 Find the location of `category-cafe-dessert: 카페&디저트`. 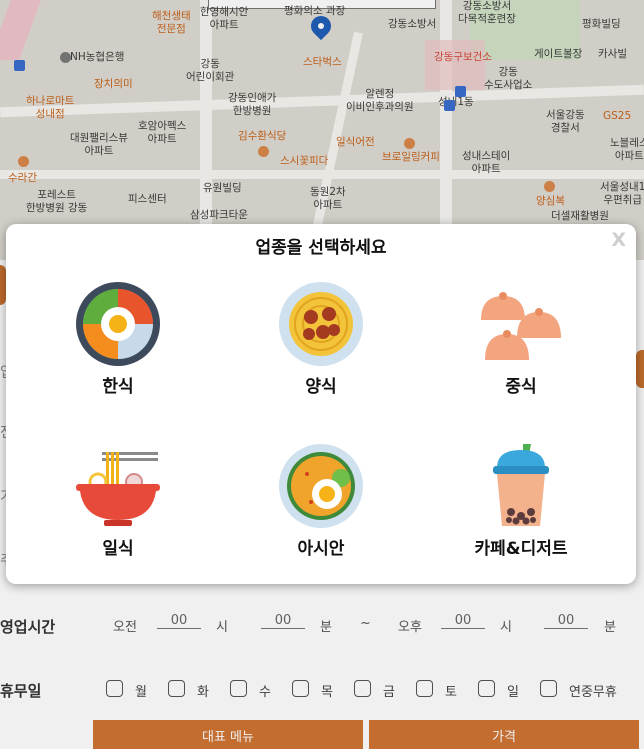

category-cafe-dessert: 카페&디저트 is located at coordinates (521, 519).